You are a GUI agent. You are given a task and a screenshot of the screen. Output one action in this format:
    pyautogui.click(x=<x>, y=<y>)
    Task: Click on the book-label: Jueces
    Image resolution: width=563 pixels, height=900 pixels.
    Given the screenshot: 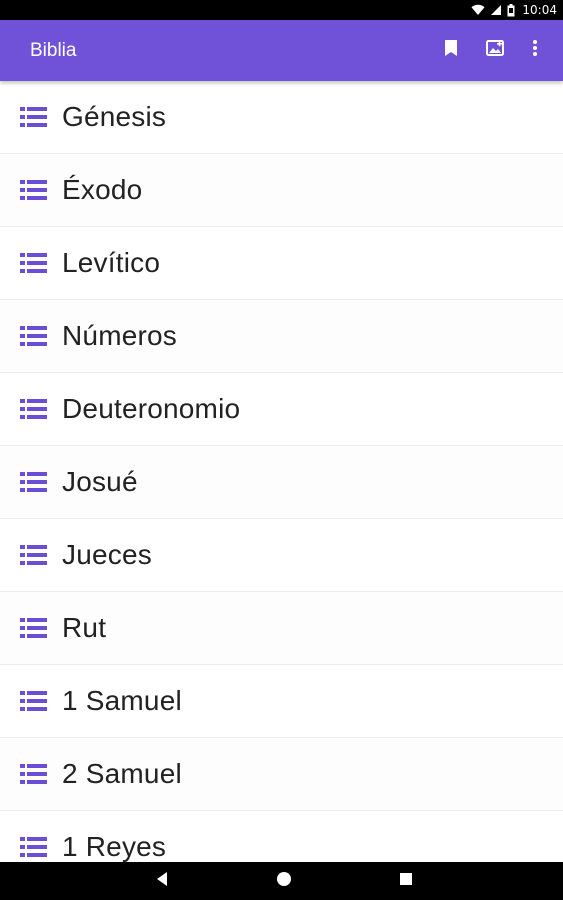 What is the action you would take?
    pyautogui.click(x=107, y=554)
    